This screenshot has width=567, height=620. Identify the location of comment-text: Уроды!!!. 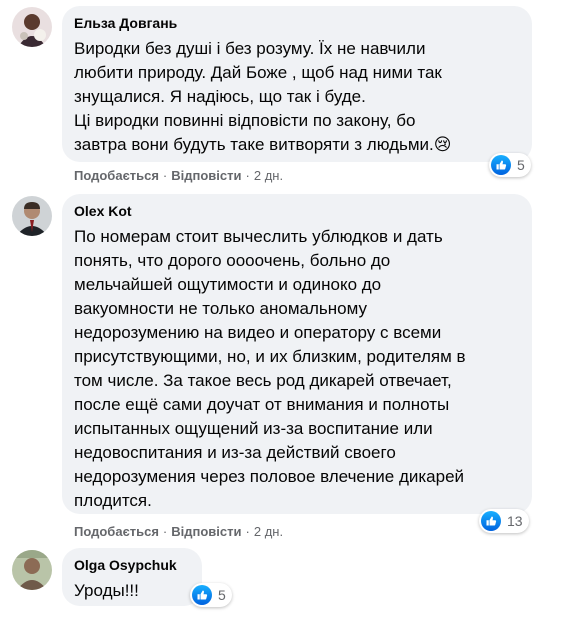
(106, 590).